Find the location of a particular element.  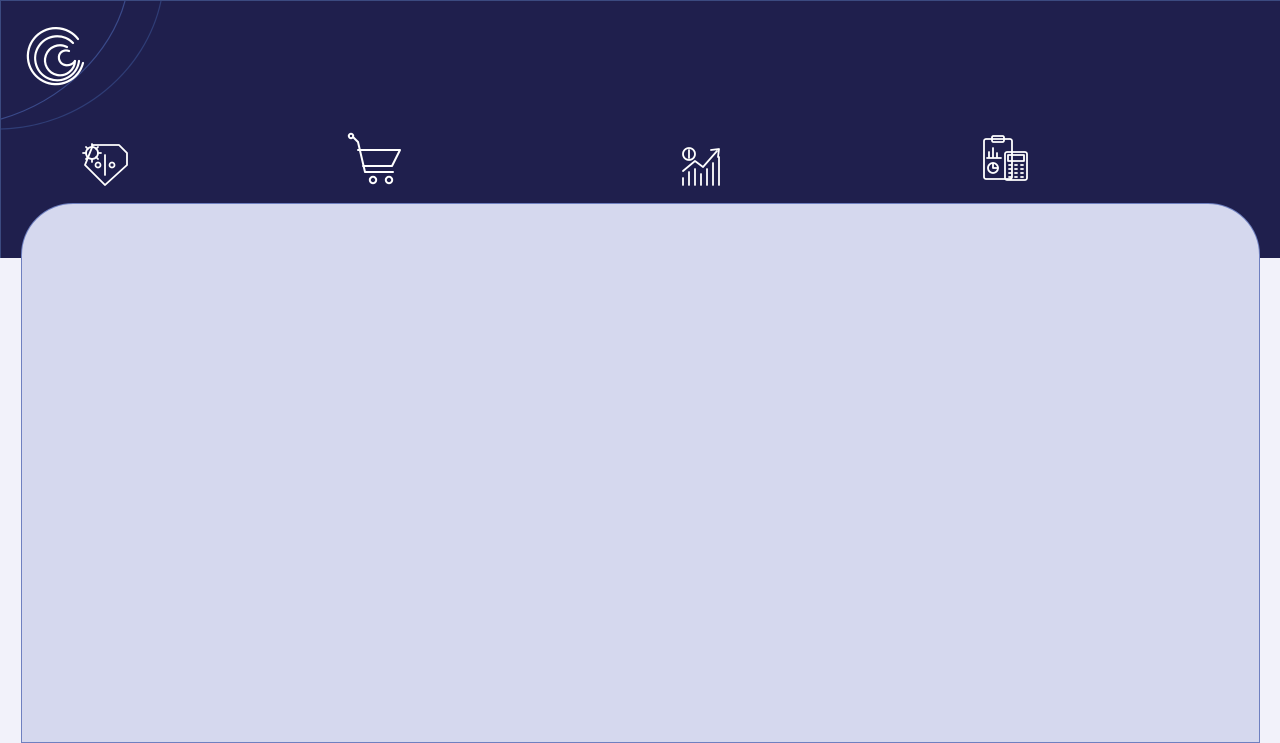

brand-logo-icon is located at coordinates (56, 56).